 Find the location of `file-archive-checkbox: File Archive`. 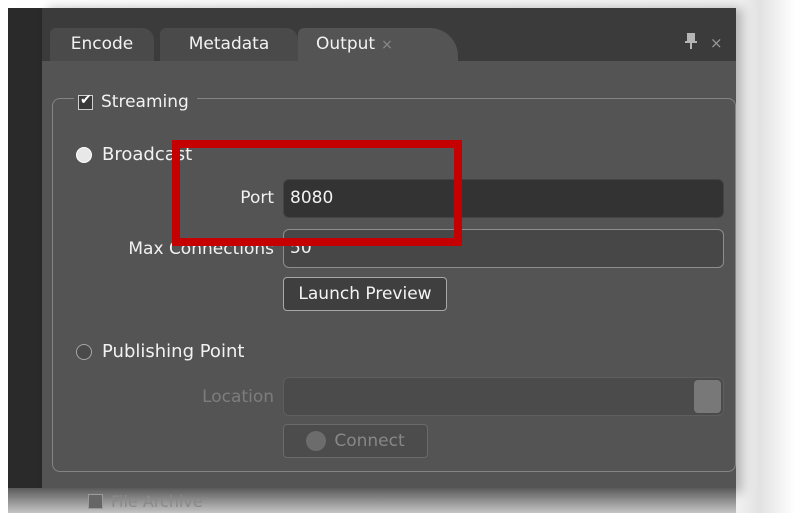

file-archive-checkbox: File Archive is located at coordinates (145, 501).